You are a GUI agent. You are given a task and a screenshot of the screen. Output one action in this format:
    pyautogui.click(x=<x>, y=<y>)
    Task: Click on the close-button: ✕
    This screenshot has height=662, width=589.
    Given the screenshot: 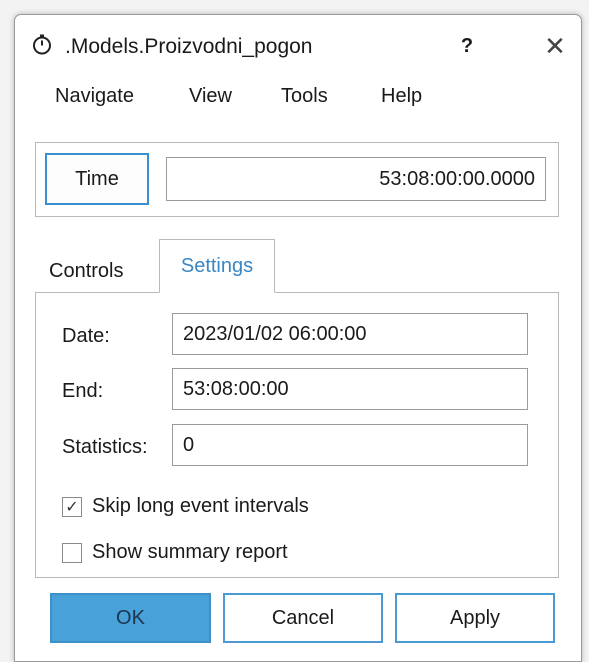 What is the action you would take?
    pyautogui.click(x=555, y=46)
    